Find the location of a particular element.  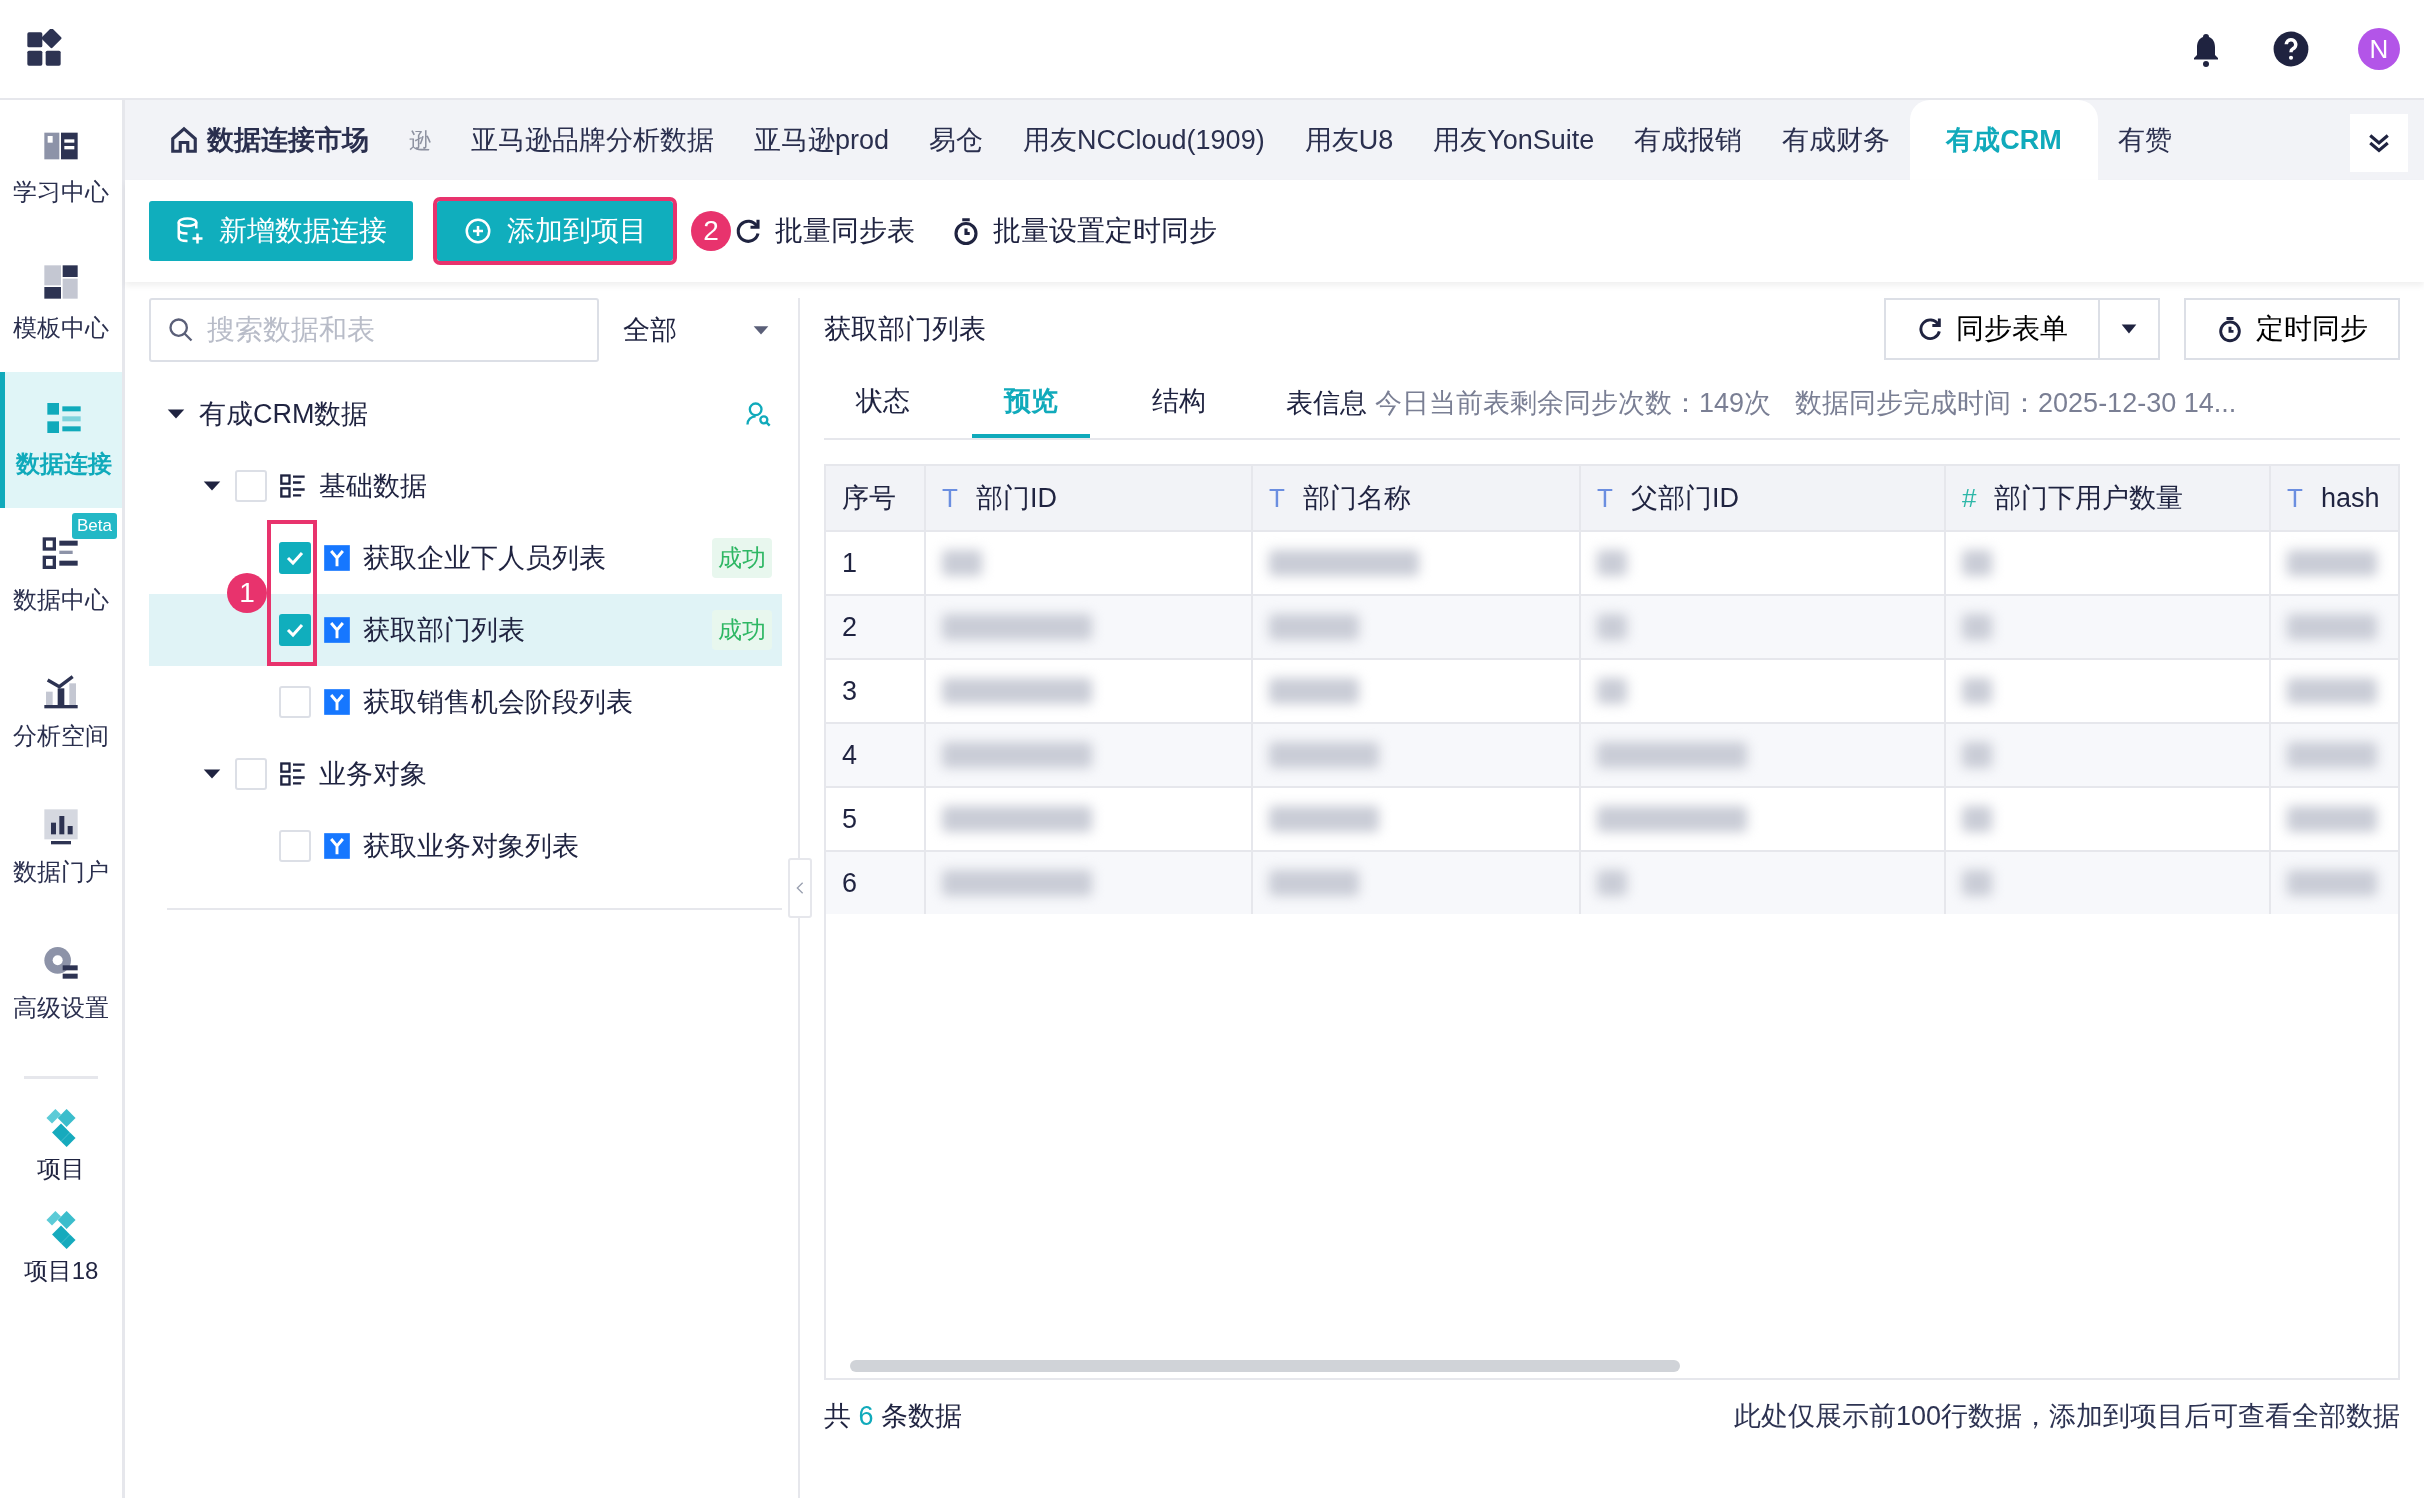

user-key-icon is located at coordinates (758, 414).